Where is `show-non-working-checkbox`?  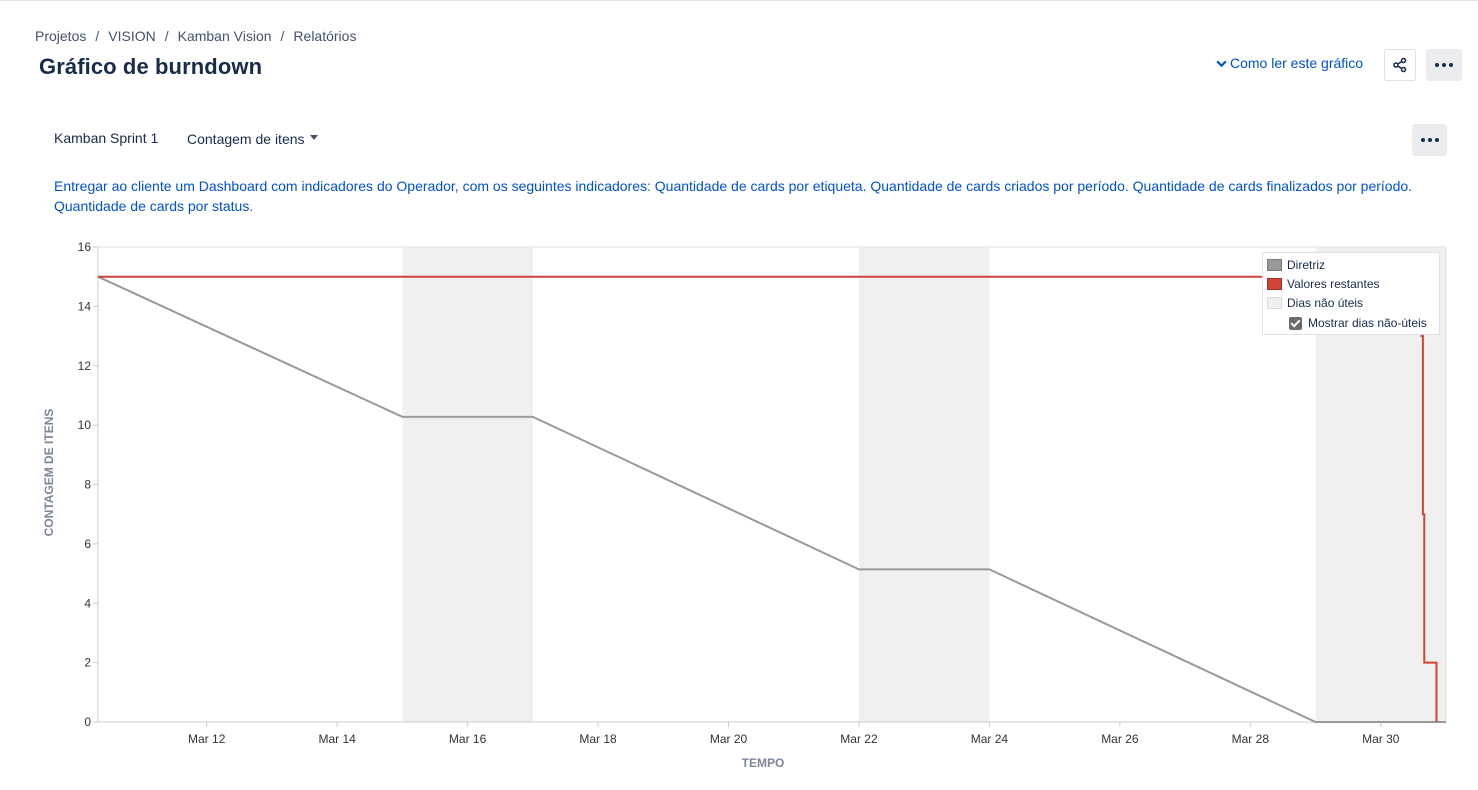 show-non-working-checkbox is located at coordinates (1295, 323).